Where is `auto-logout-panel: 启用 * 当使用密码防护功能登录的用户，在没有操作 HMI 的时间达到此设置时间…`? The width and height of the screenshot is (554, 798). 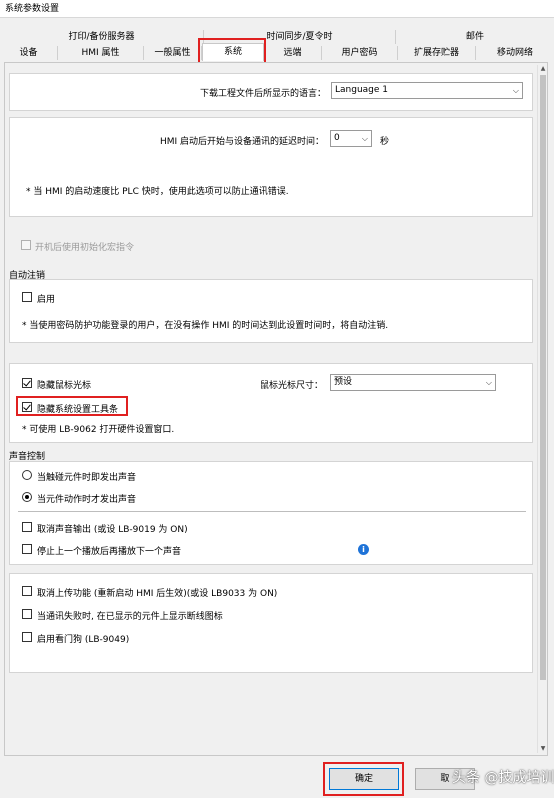 auto-logout-panel: 启用 * 当使用密码防护功能登录的用户，在没有操作 HMI 的时间达到此设置时间… is located at coordinates (271, 311).